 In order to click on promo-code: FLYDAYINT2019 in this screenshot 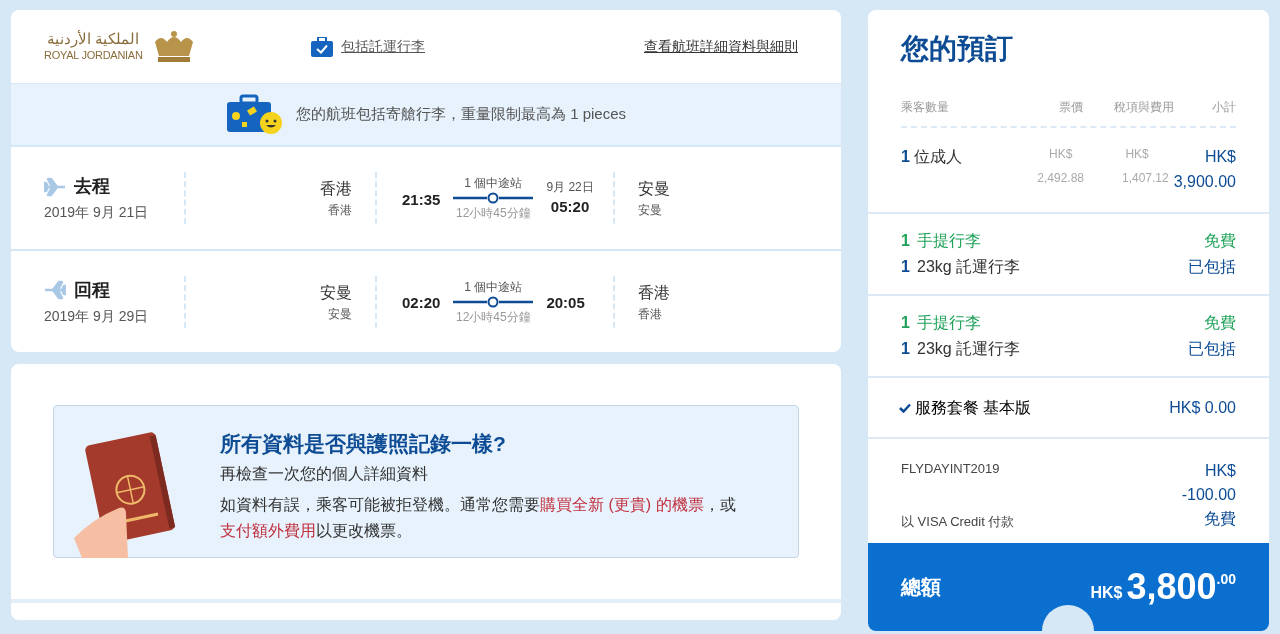, I will do `click(951, 469)`.